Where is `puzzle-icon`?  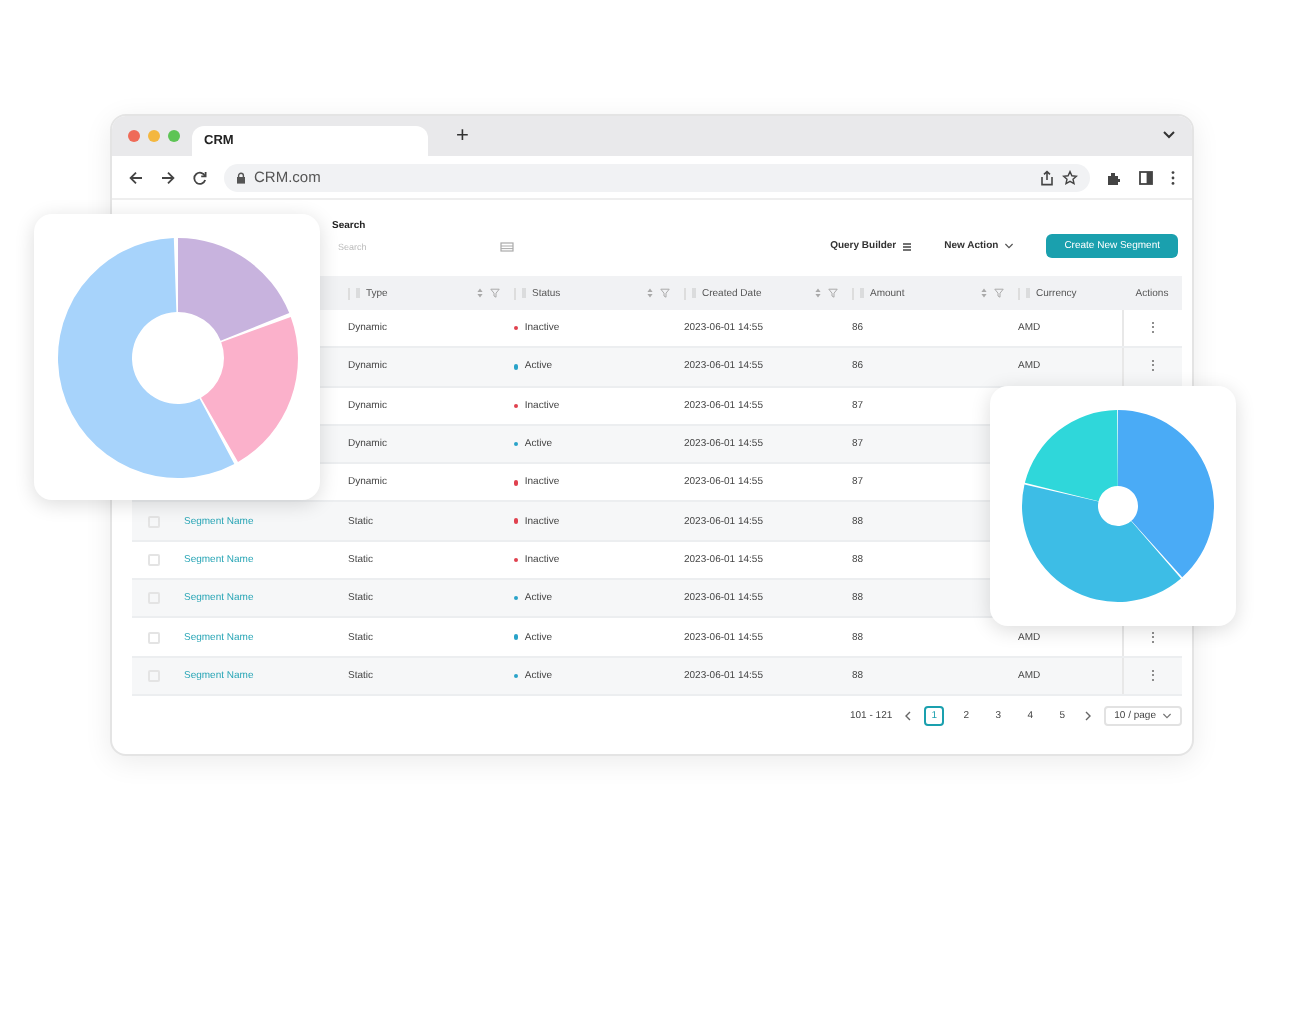 puzzle-icon is located at coordinates (1114, 177).